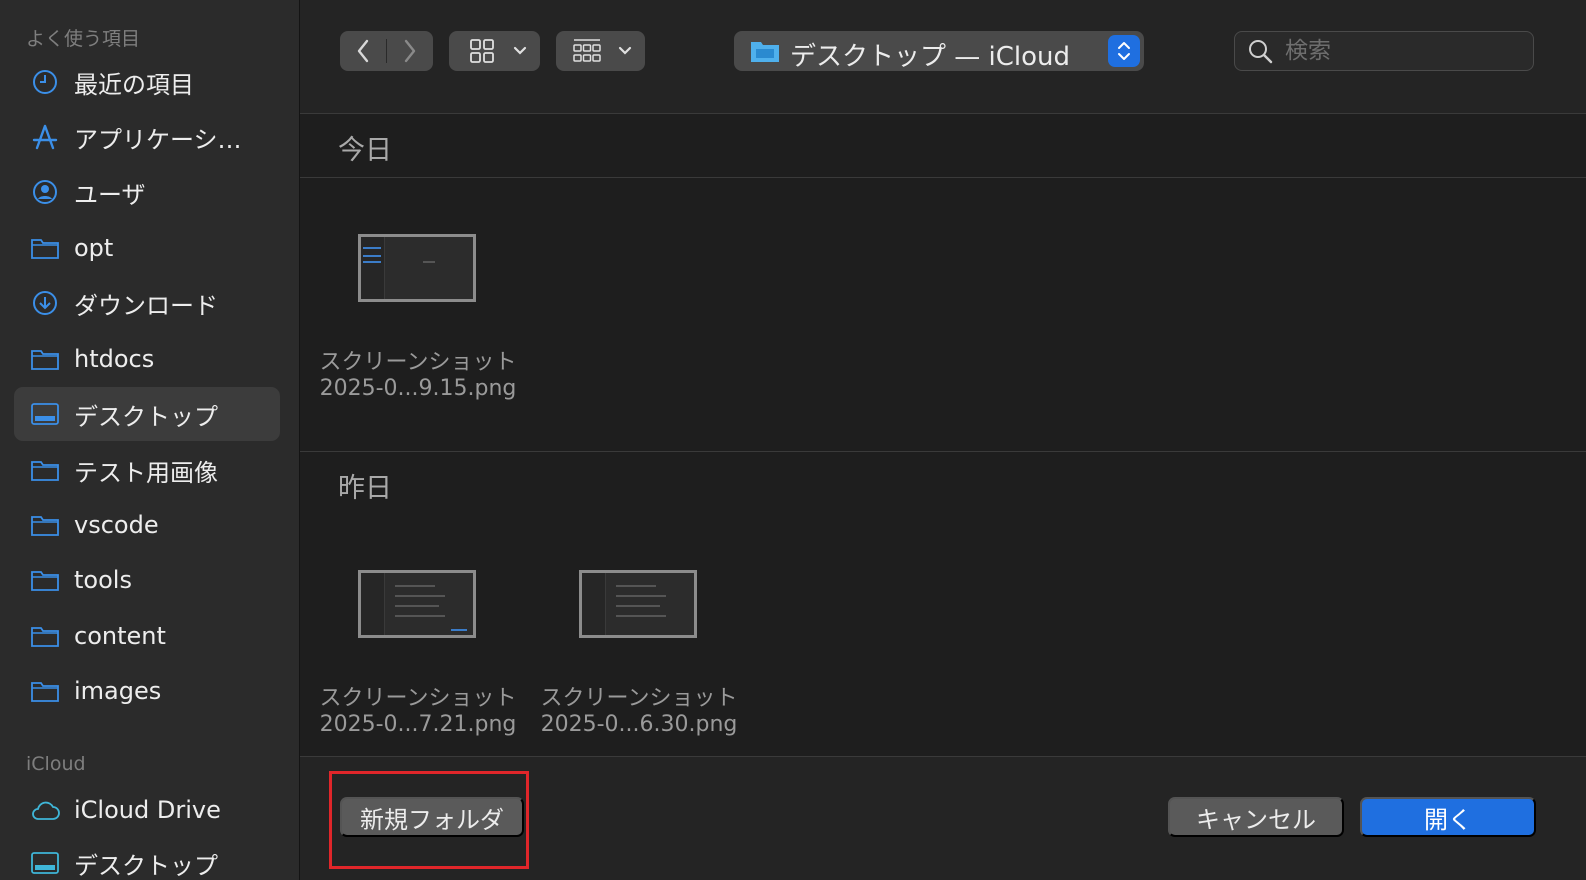 The width and height of the screenshot is (1586, 880). What do you see at coordinates (365, 150) in the screenshot?
I see `group-title: 今日` at bounding box center [365, 150].